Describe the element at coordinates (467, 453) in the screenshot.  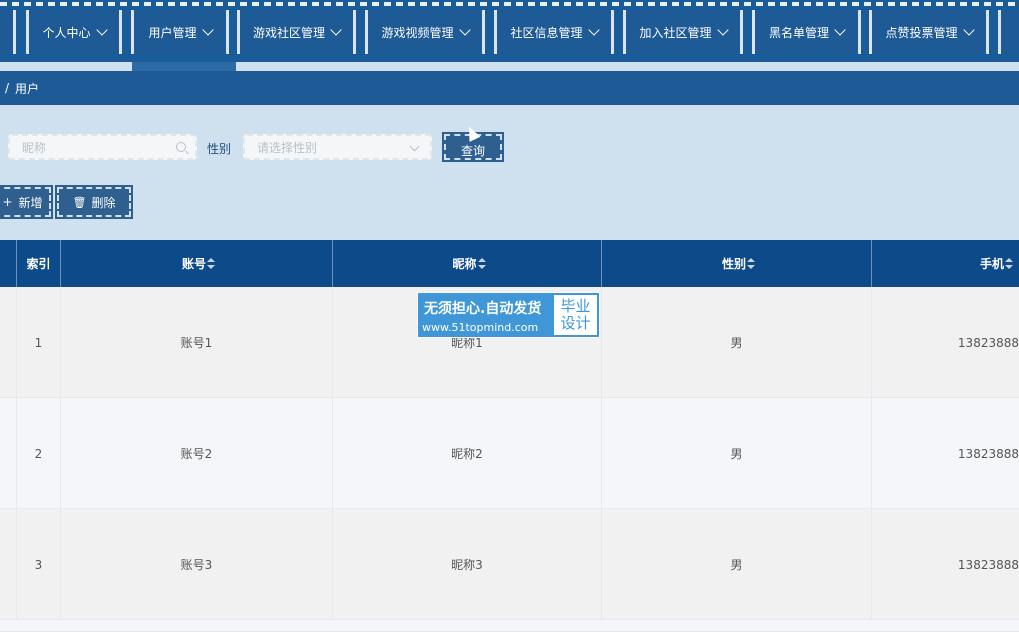
I see `cell-nickname: 昵称2` at that location.